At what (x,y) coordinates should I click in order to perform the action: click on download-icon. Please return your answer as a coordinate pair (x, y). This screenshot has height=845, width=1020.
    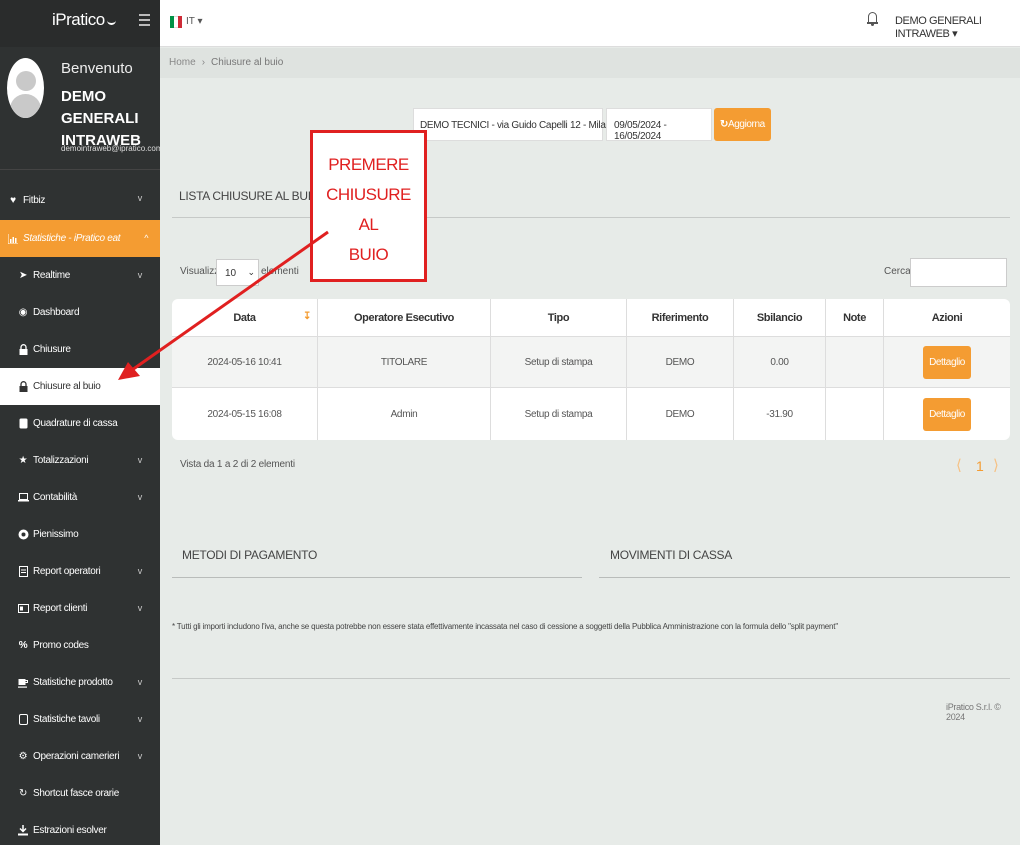
    Looking at the image, I should click on (23, 831).